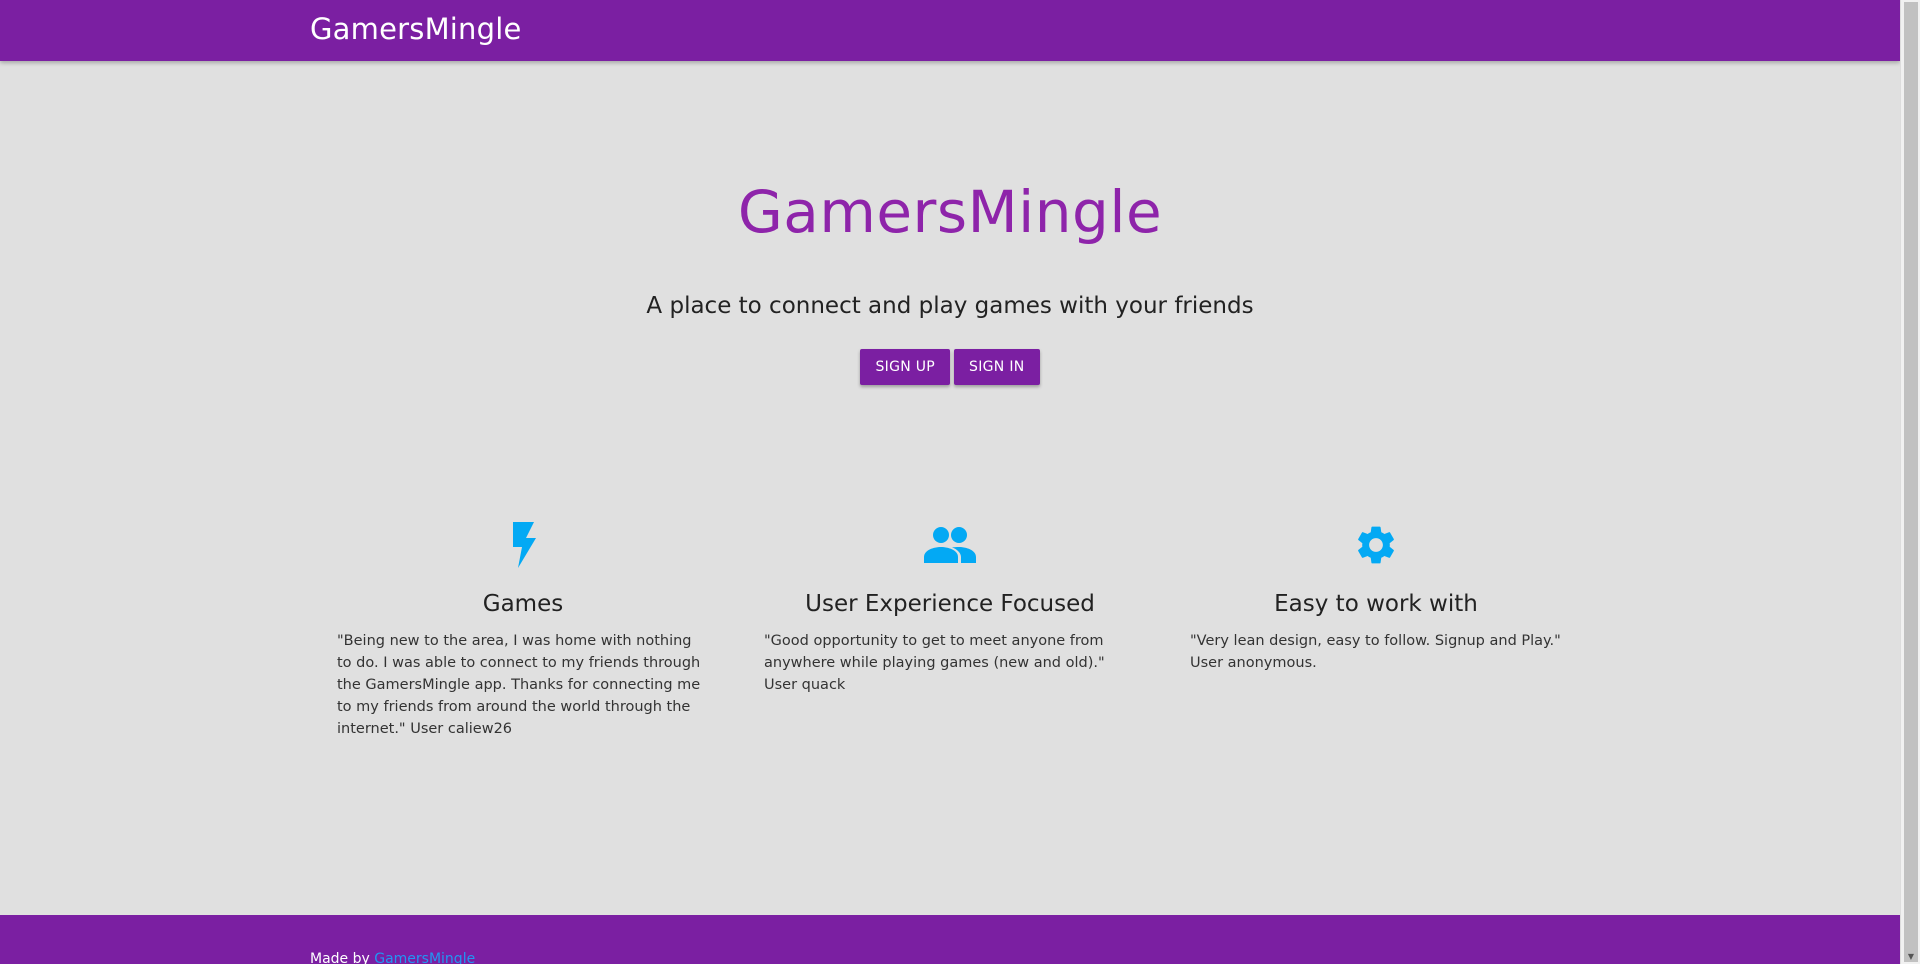 The width and height of the screenshot is (1920, 964). Describe the element at coordinates (905, 367) in the screenshot. I see `sign-up-button: SIGN UP` at that location.